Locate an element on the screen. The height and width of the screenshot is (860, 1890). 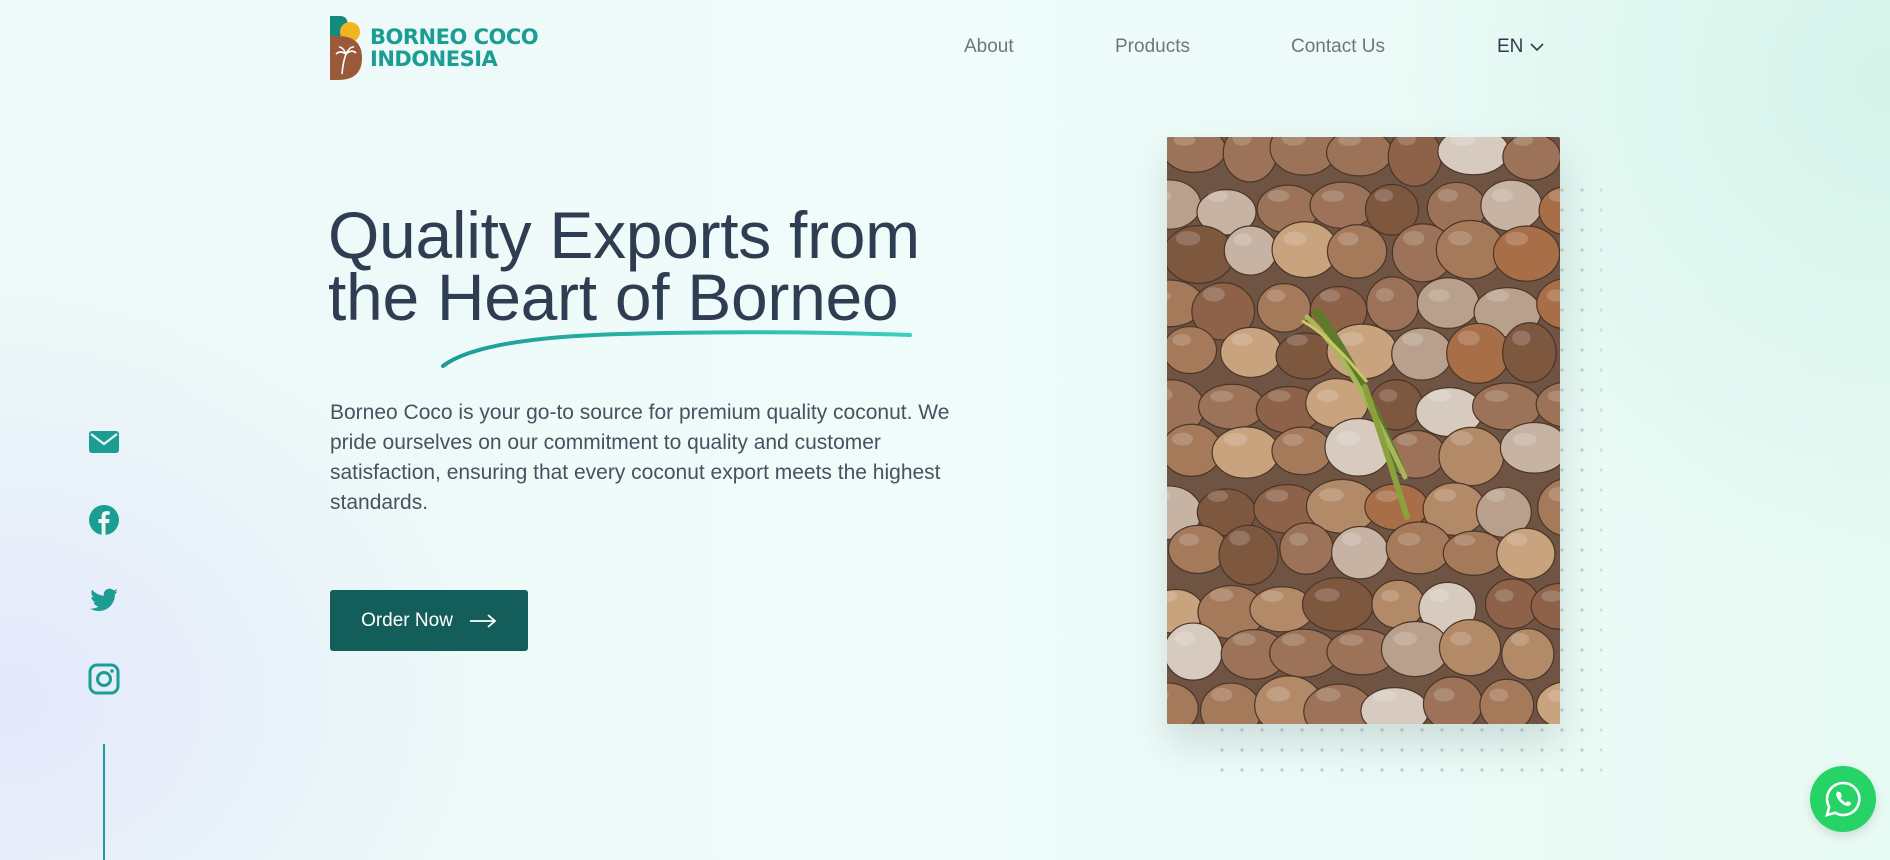
nav-products-link: Products is located at coordinates (1152, 47).